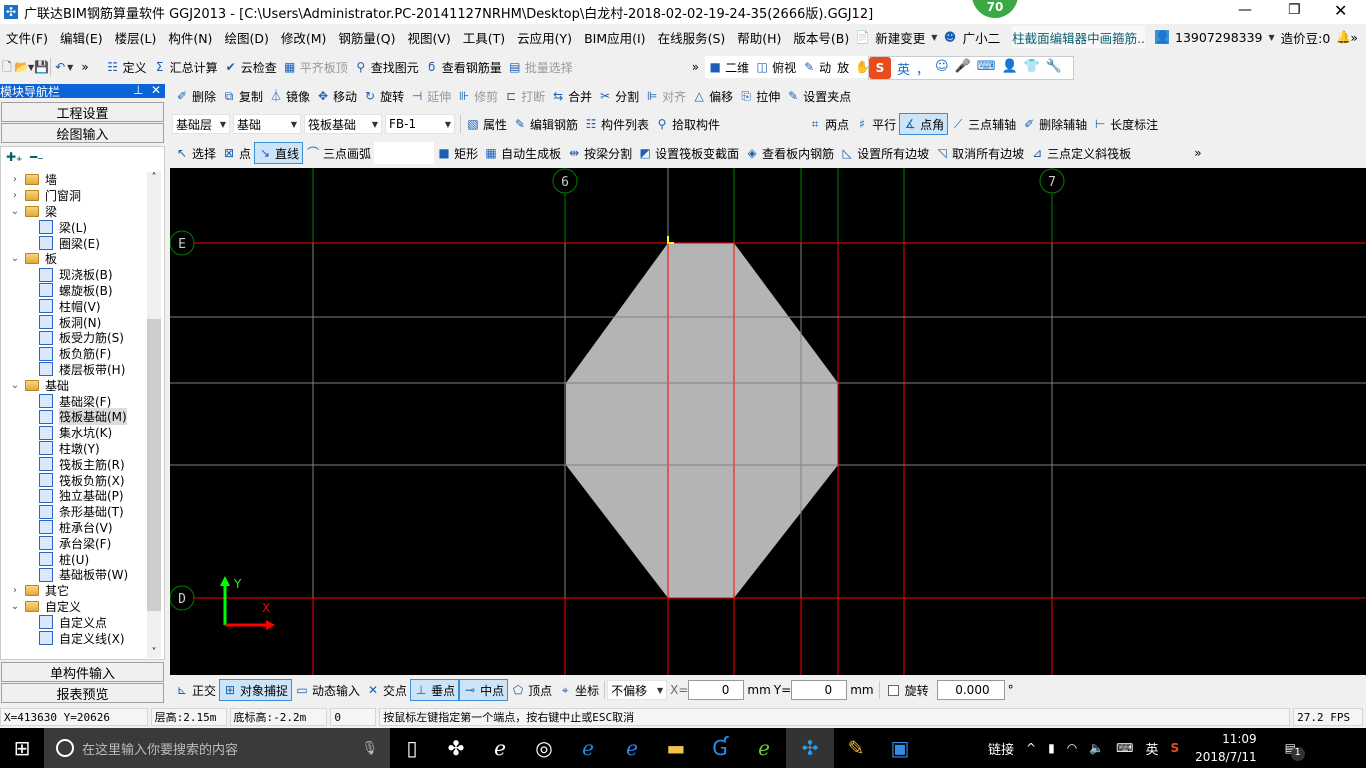 The width and height of the screenshot is (1366, 768). Describe the element at coordinates (1096, 748) in the screenshot. I see `volume-icon: 🔈` at that location.